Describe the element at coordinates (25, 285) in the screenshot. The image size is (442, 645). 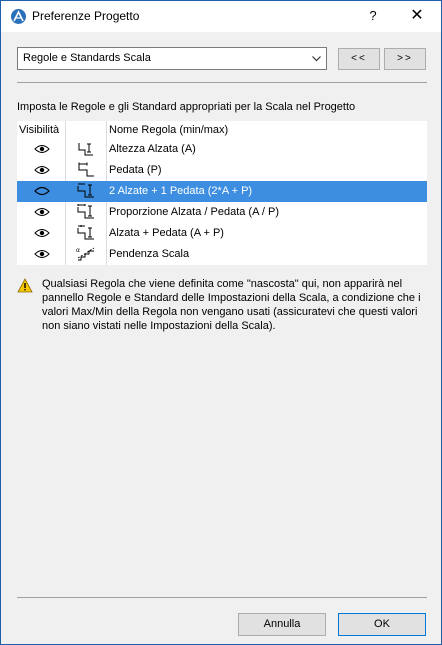
I see `warning-icon` at that location.